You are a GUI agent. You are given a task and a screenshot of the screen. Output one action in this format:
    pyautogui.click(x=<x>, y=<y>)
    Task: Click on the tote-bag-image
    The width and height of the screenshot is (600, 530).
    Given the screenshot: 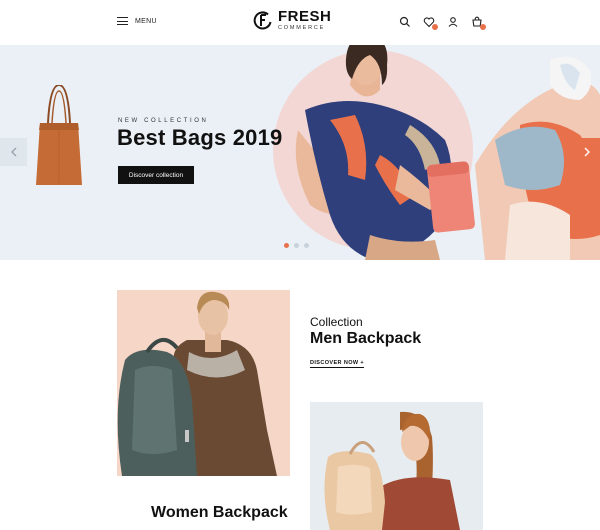 What is the action you would take?
    pyautogui.click(x=59, y=135)
    